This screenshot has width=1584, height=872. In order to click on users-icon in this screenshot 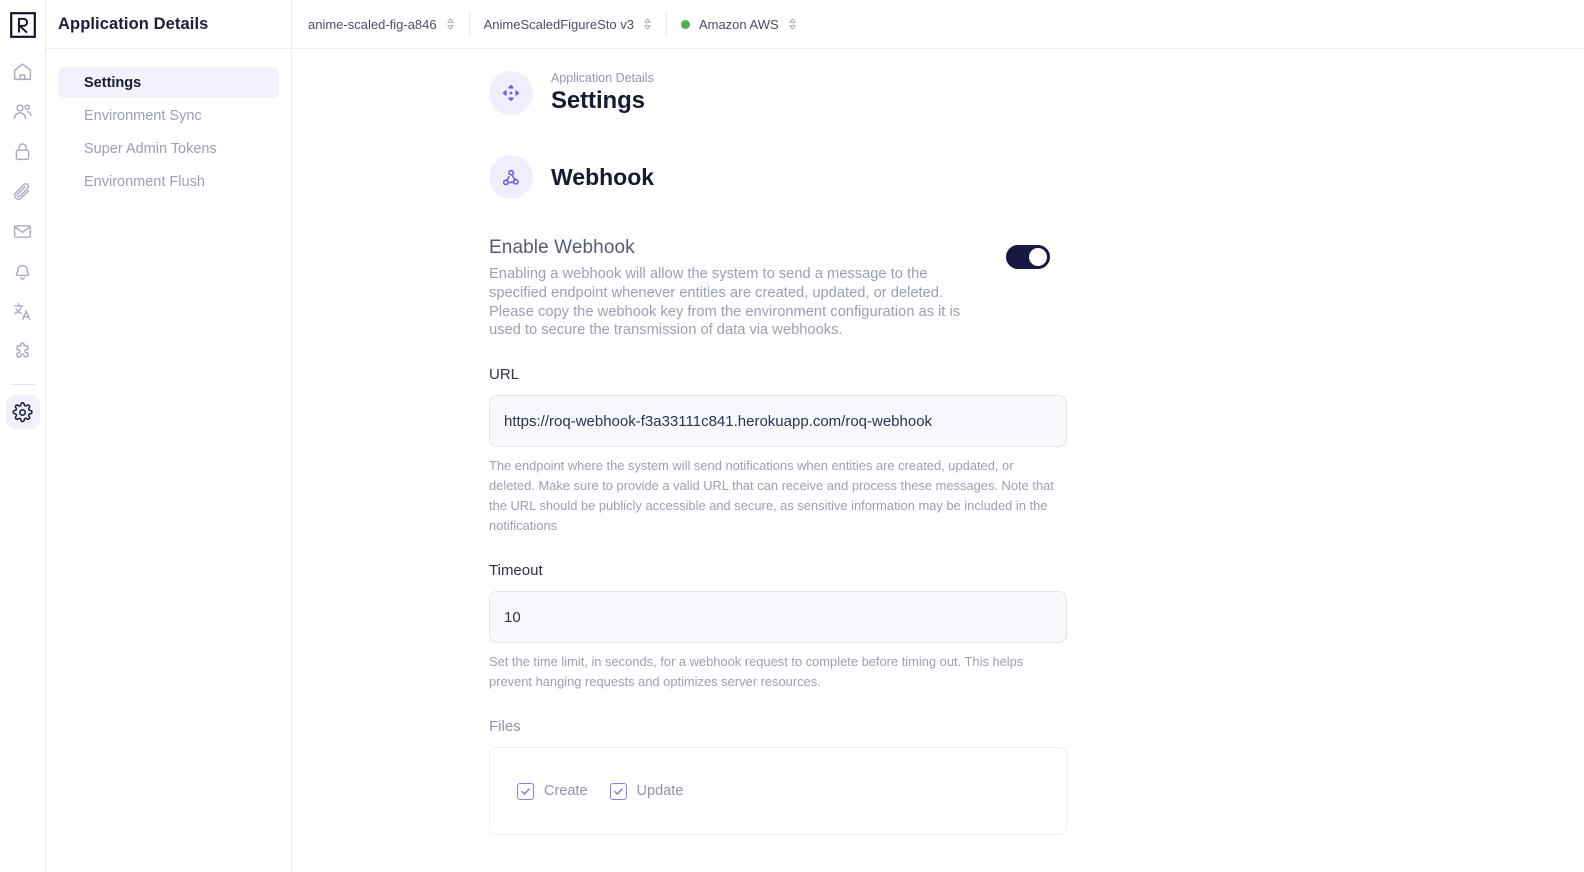, I will do `click(23, 111)`.